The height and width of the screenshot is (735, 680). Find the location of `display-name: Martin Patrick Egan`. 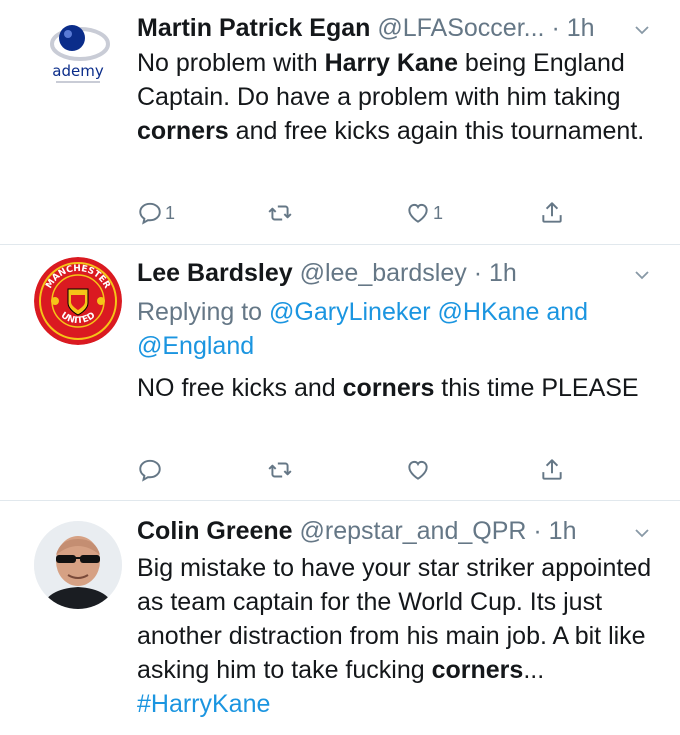

display-name: Martin Patrick Egan is located at coordinates (253, 28).